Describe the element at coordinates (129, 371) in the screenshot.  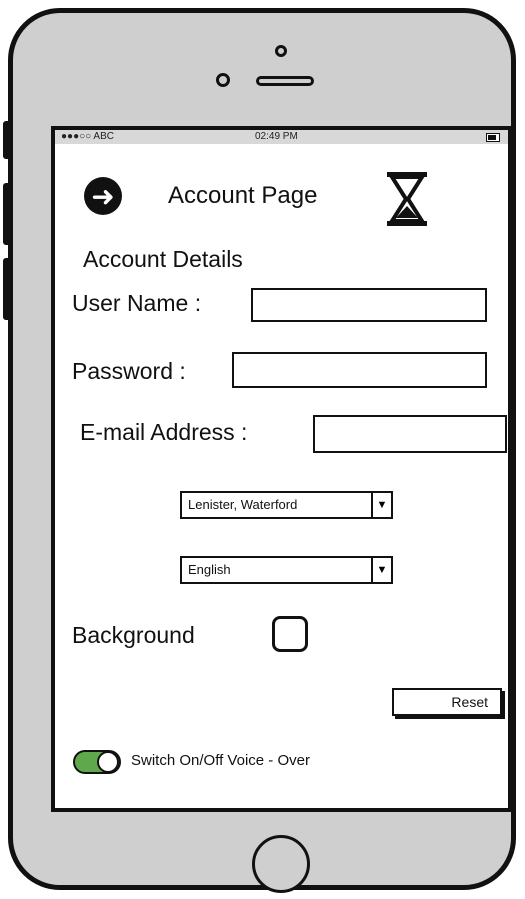
I see `password-label: Password :` at that location.